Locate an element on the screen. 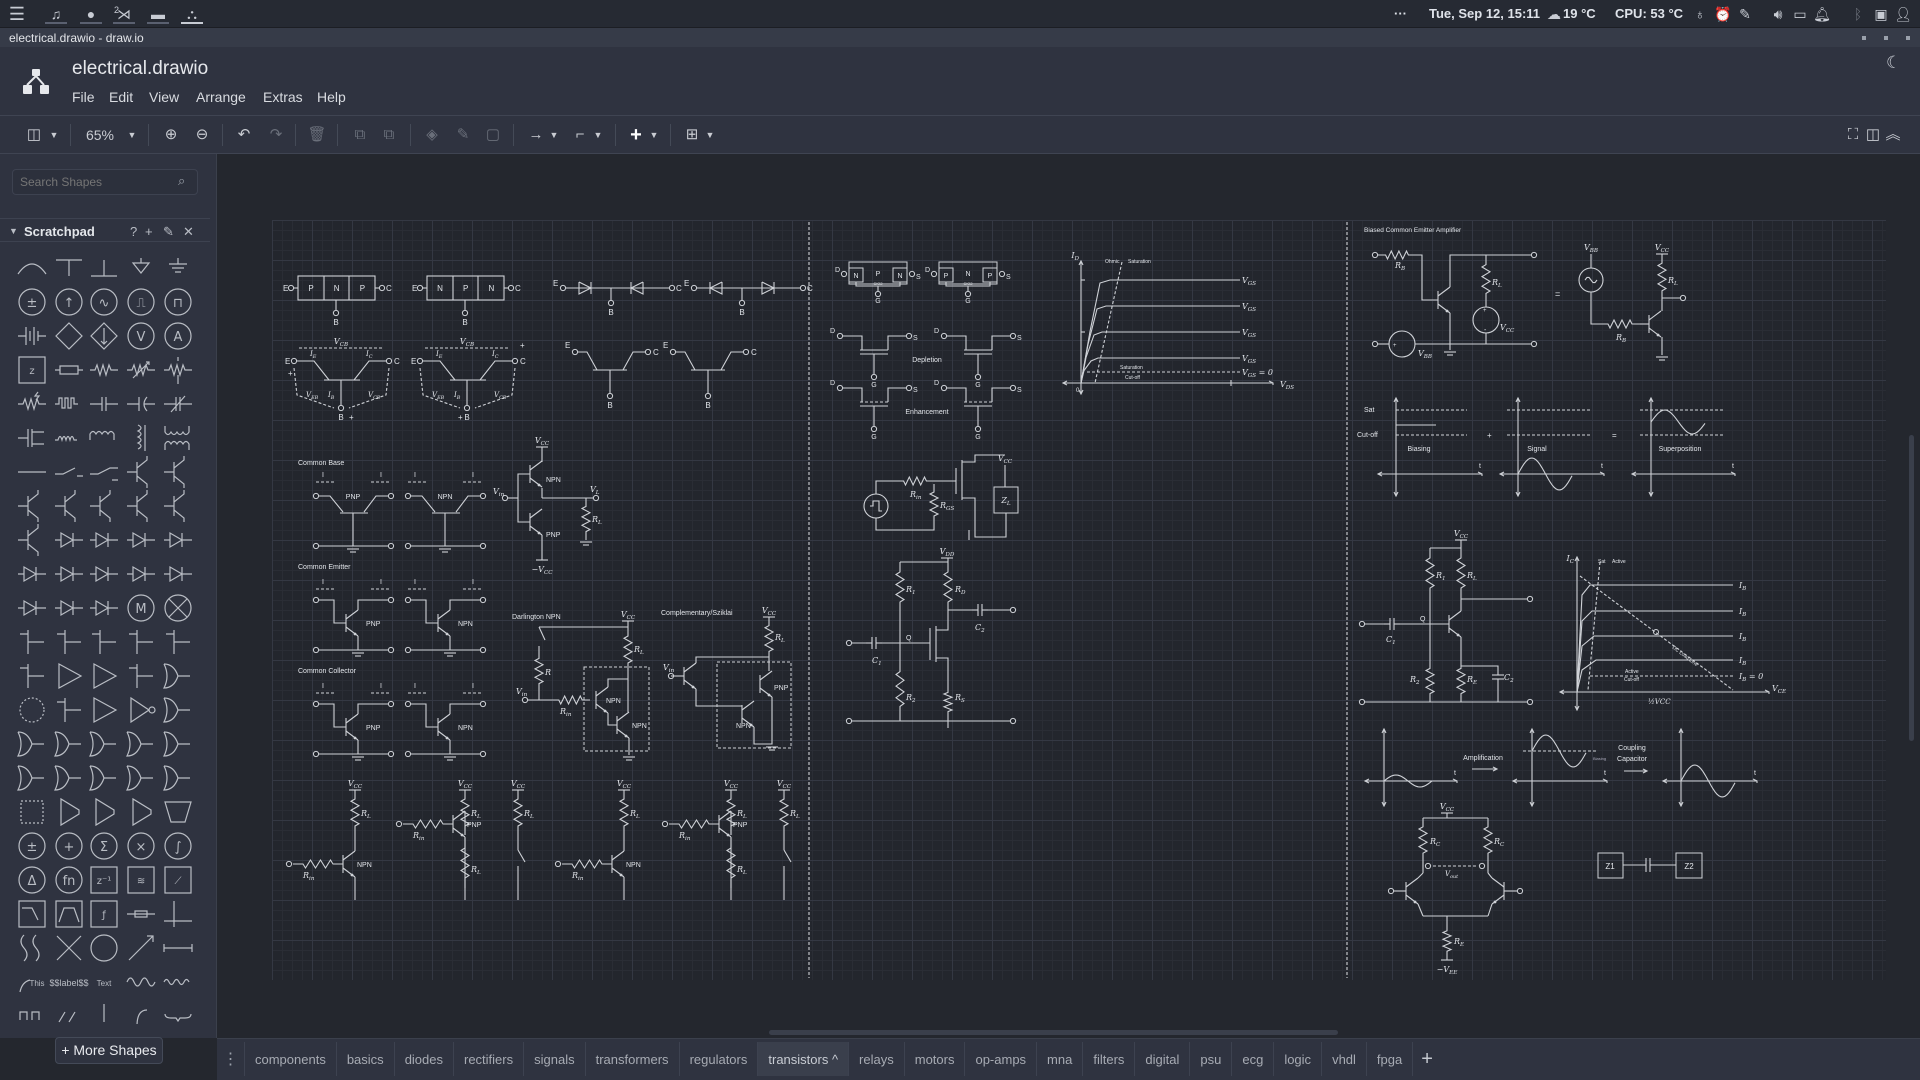 Image resolution: width=1920 pixels, height=1080 pixels. shape-arc is located at coordinates (32, 269).